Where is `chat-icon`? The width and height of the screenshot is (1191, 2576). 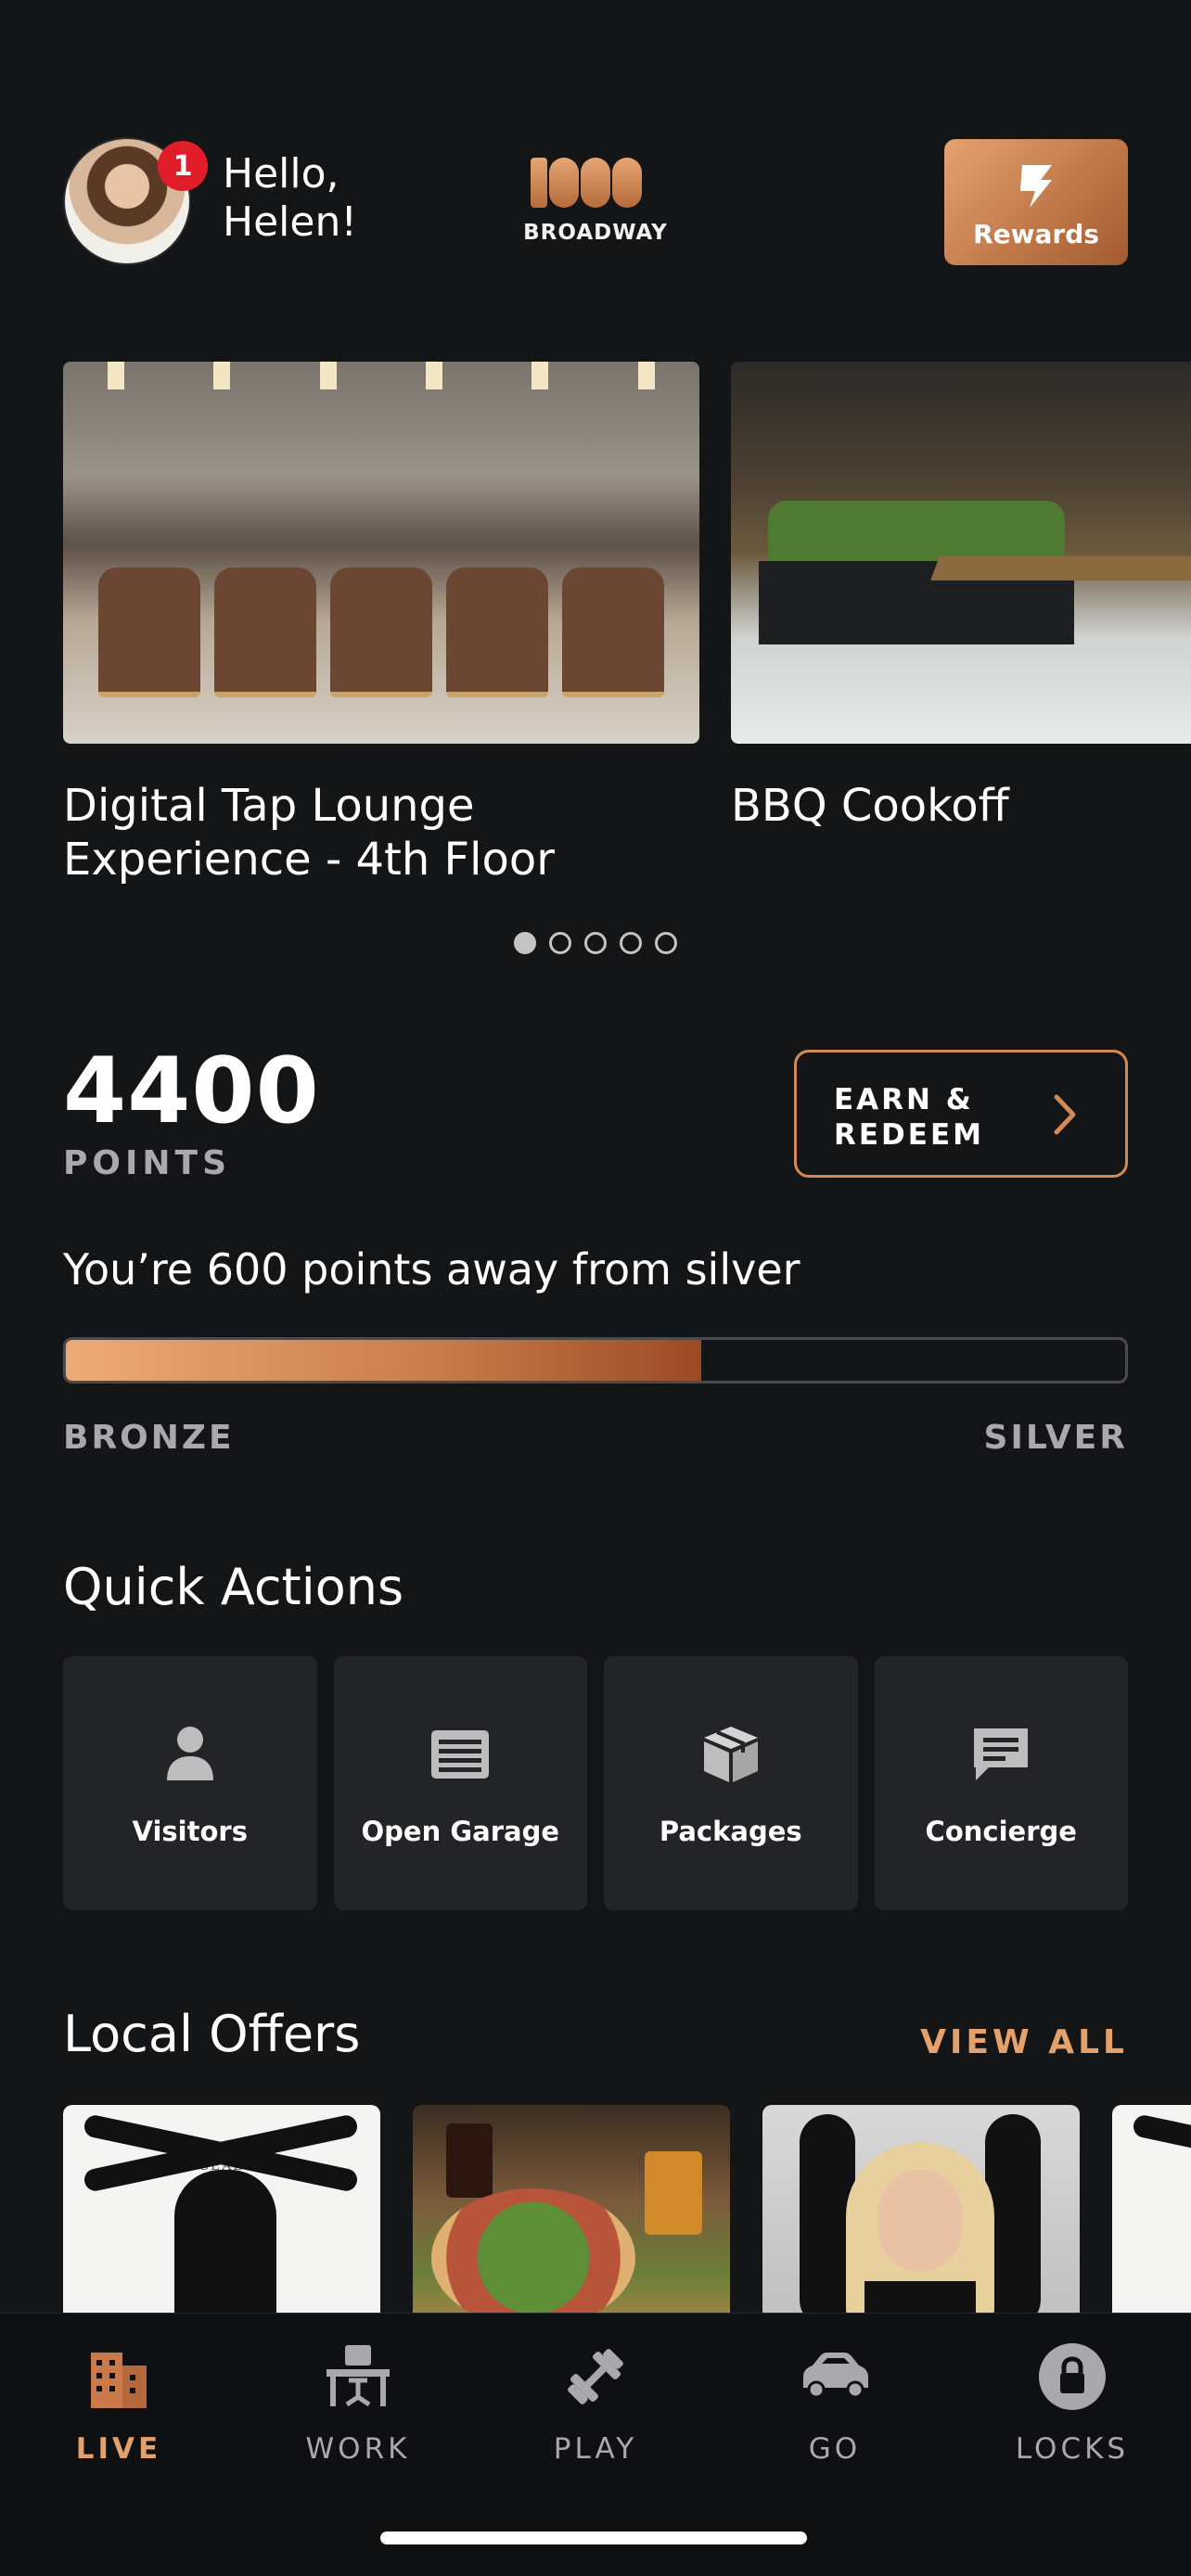 chat-icon is located at coordinates (1001, 1754).